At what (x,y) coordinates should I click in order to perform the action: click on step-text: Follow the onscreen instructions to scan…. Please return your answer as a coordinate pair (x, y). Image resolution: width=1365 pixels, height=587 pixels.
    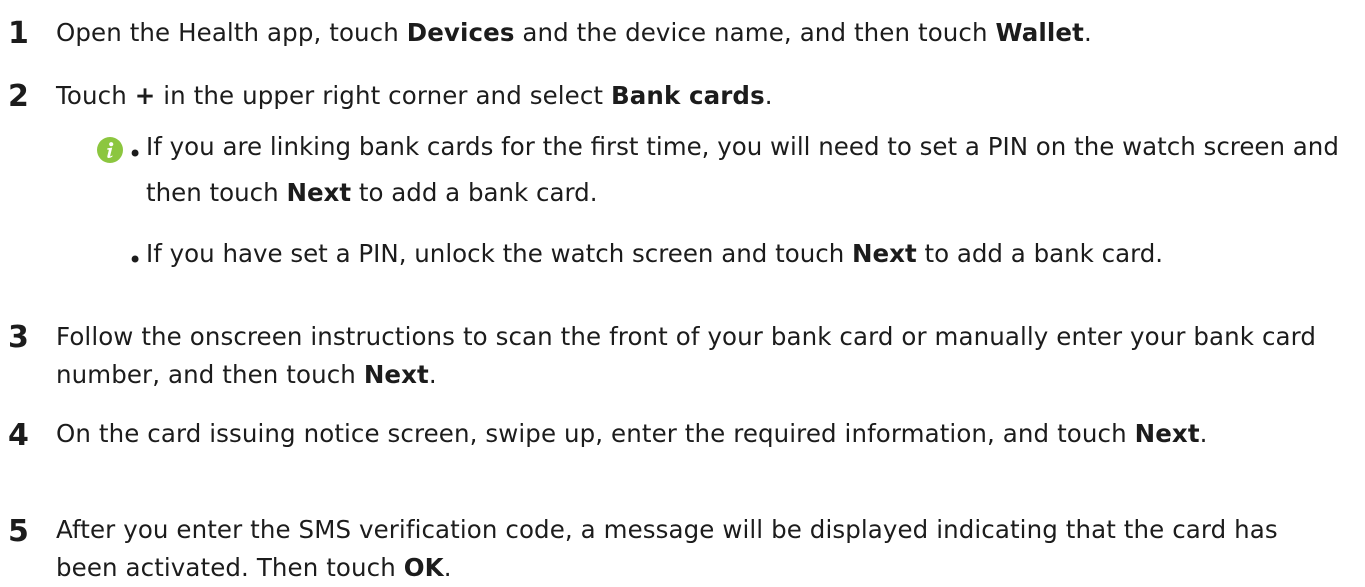
    Looking at the image, I should click on (701, 356).